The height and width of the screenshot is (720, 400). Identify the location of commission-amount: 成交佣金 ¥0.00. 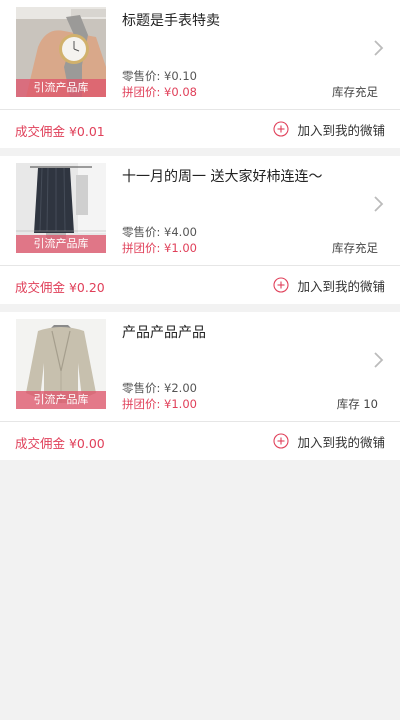
(60, 443).